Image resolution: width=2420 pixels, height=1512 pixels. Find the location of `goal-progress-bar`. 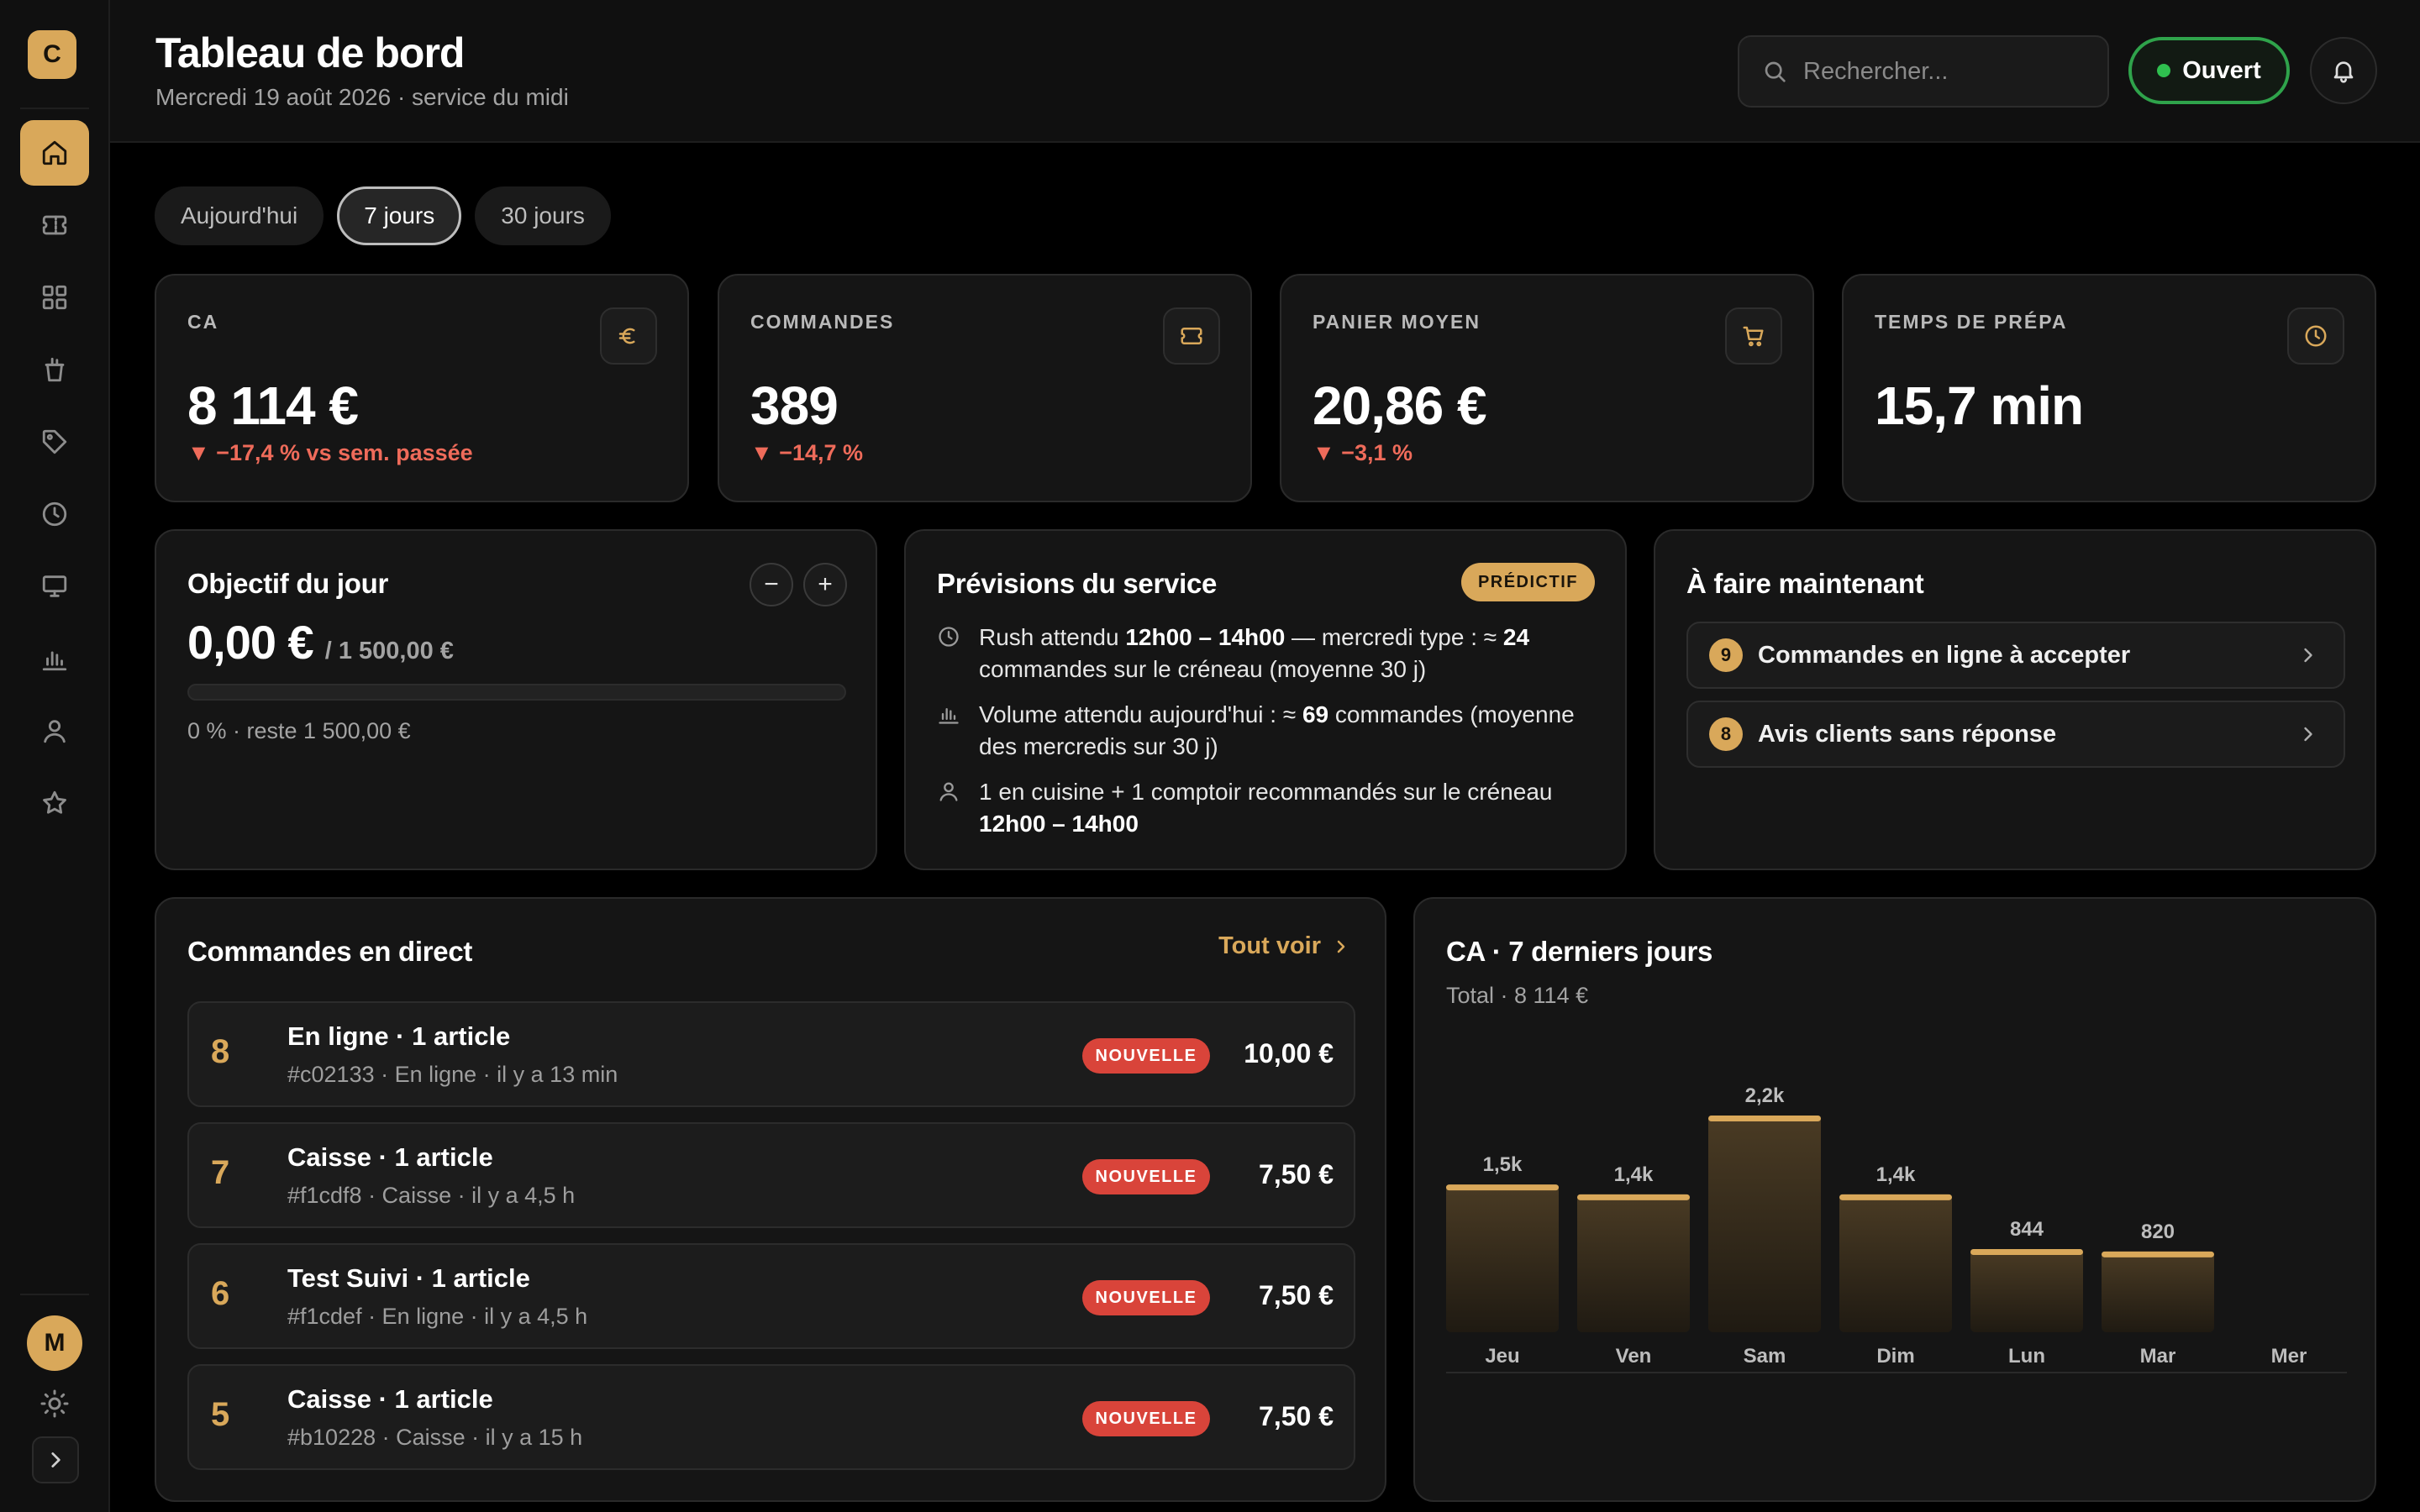

goal-progress-bar is located at coordinates (516, 692).